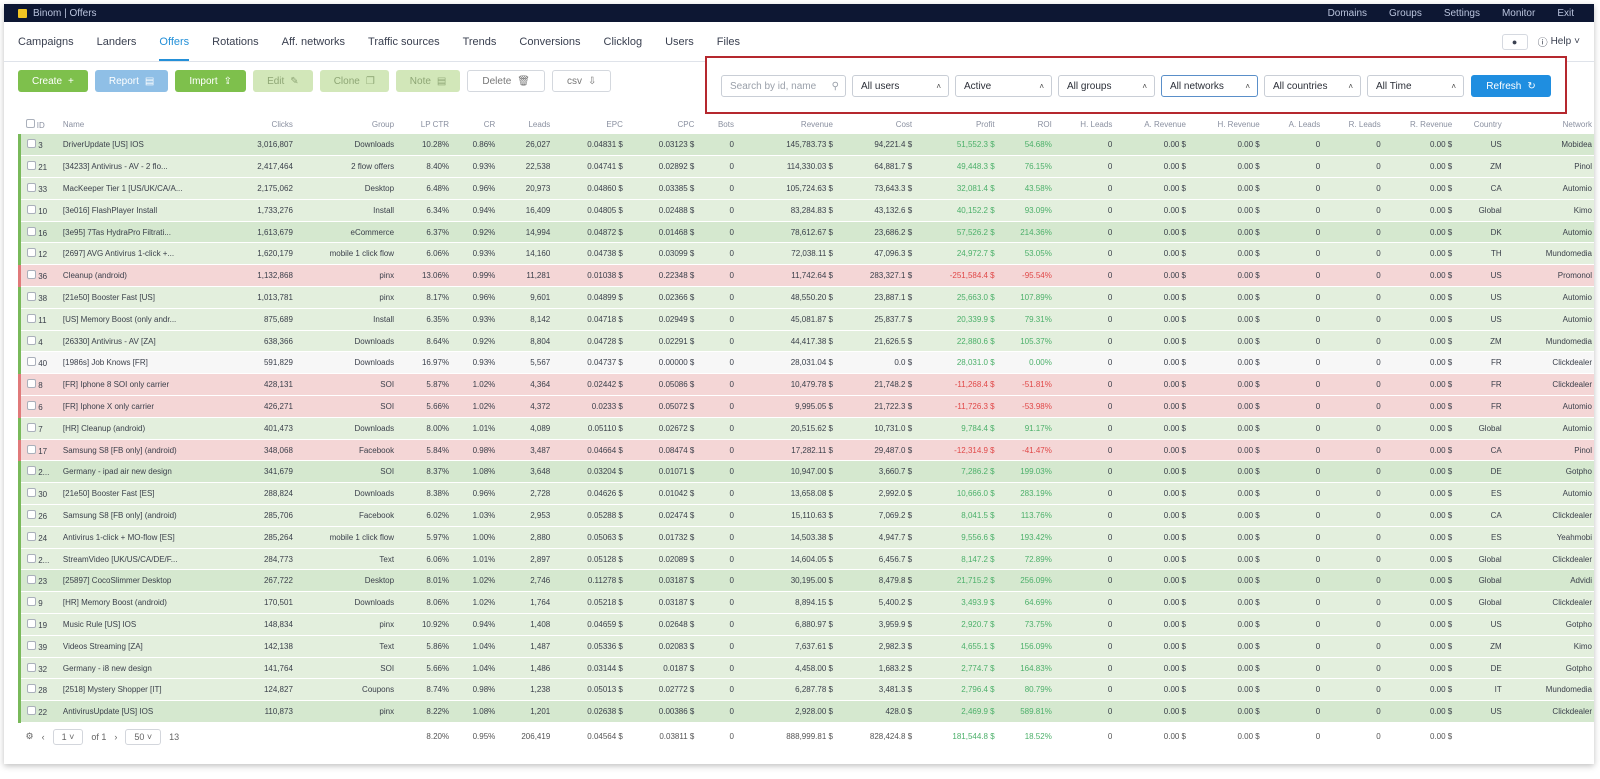  I want to click on column-header-revenue: Revenue, so click(789, 124).